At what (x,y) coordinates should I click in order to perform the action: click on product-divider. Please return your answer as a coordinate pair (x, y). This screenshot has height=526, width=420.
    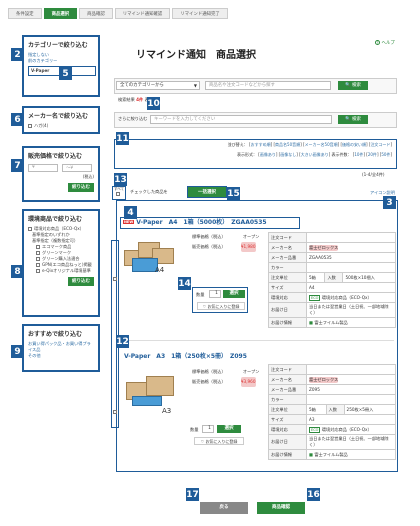
    Looking at the image, I should click on (258, 340).